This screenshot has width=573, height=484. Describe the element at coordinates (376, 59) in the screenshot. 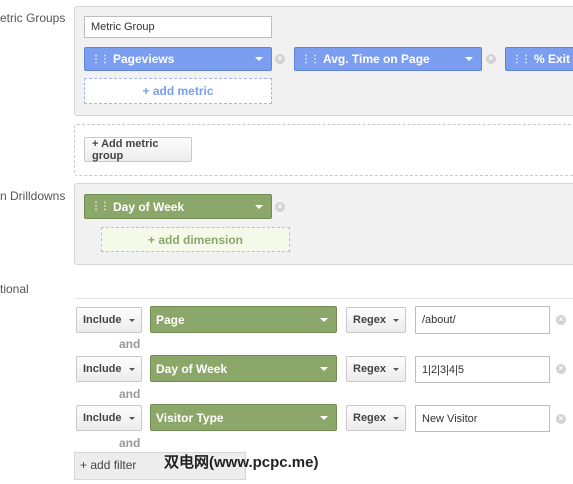

I see `metric-label: Avg. Time on Page` at that location.